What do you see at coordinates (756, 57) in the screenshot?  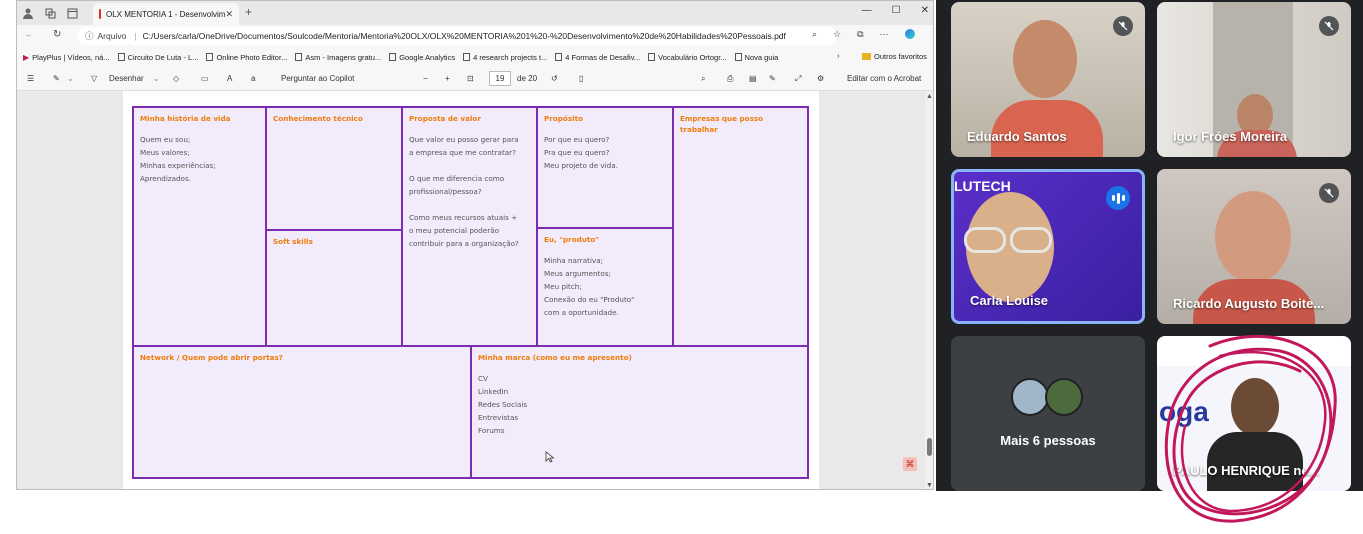 I see `favorite-item: Nova guia` at bounding box center [756, 57].